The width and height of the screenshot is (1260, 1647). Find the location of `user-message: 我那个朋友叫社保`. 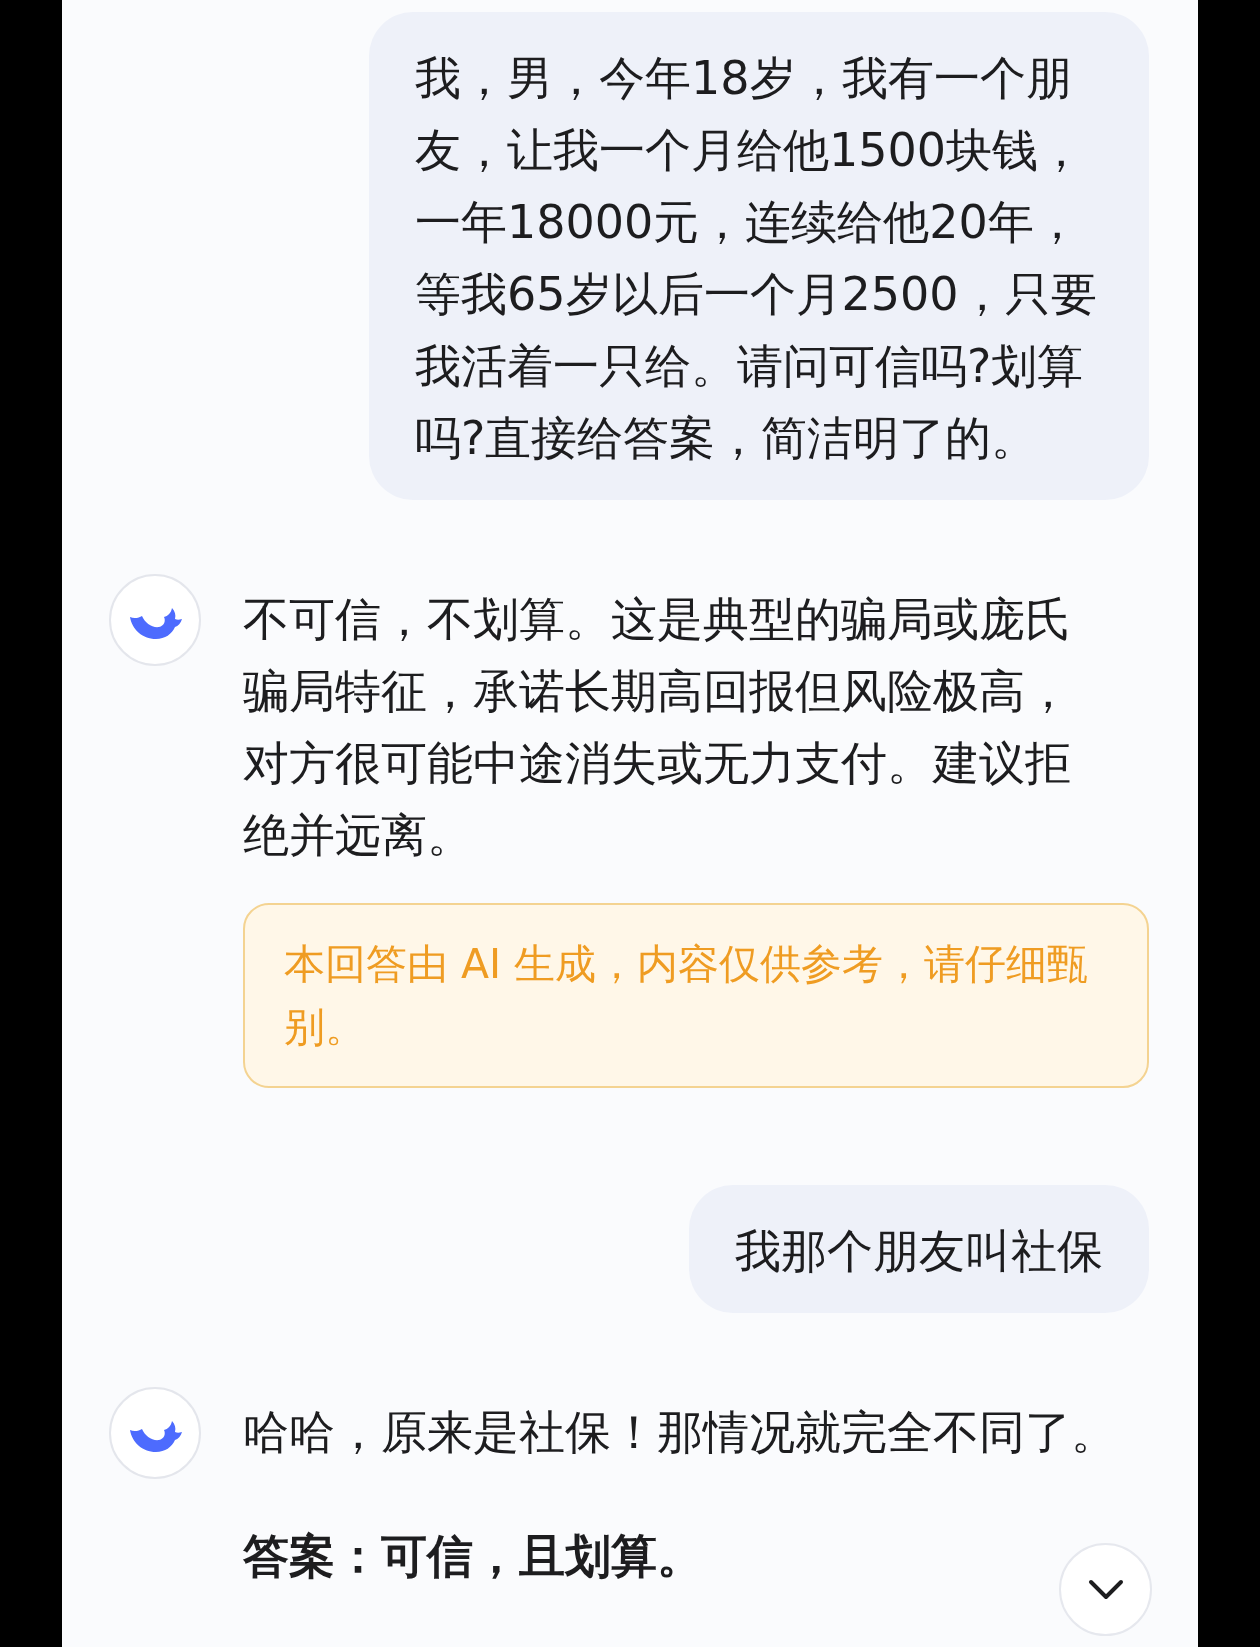

user-message: 我那个朋友叫社保 is located at coordinates (919, 1249).